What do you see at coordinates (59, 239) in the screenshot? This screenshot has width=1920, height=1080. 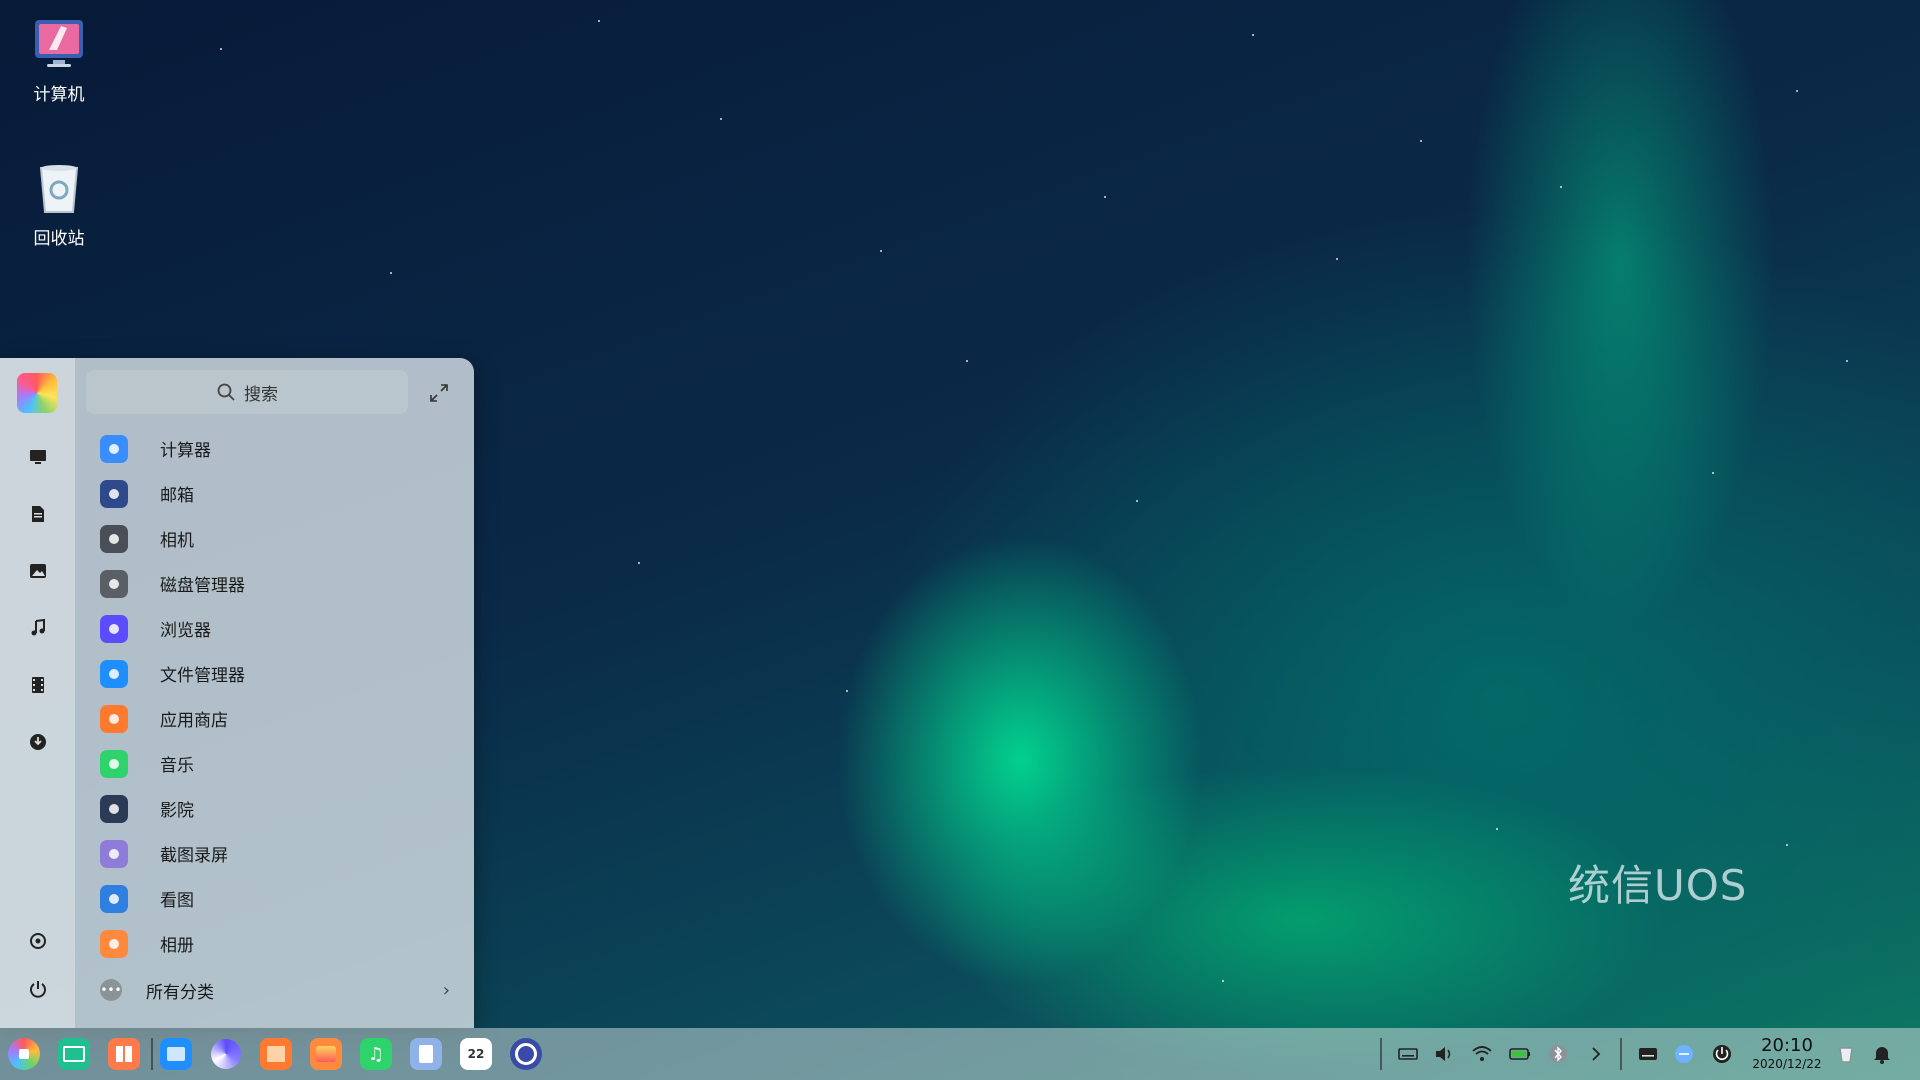 I see `desktop-icon-label: 回收站` at bounding box center [59, 239].